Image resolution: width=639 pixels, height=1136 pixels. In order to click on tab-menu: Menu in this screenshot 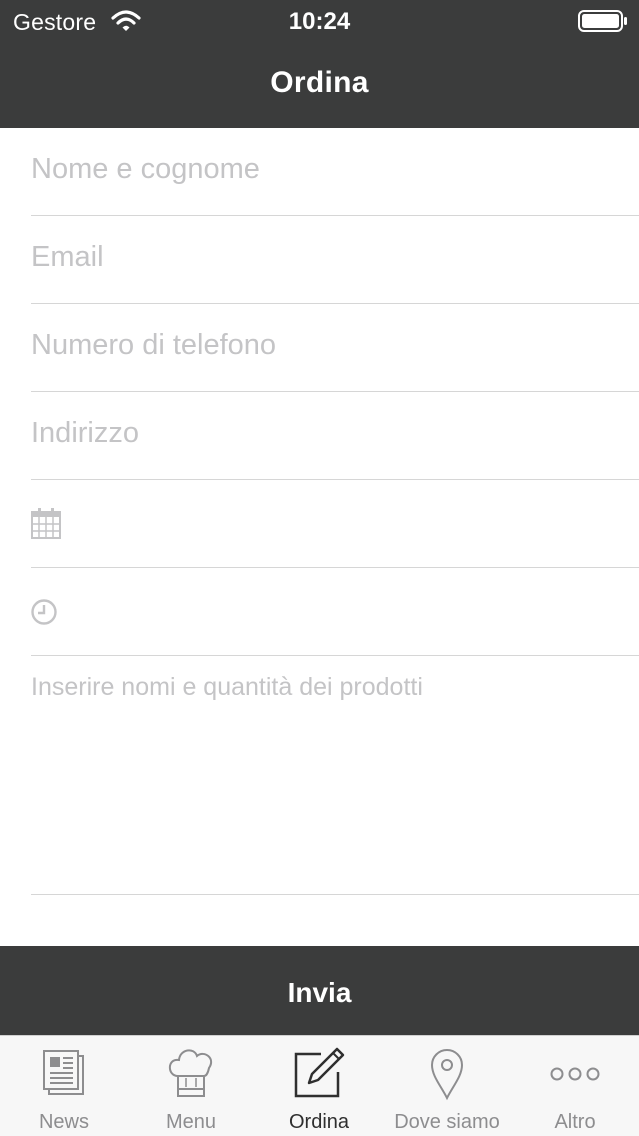, I will do `click(191, 1086)`.